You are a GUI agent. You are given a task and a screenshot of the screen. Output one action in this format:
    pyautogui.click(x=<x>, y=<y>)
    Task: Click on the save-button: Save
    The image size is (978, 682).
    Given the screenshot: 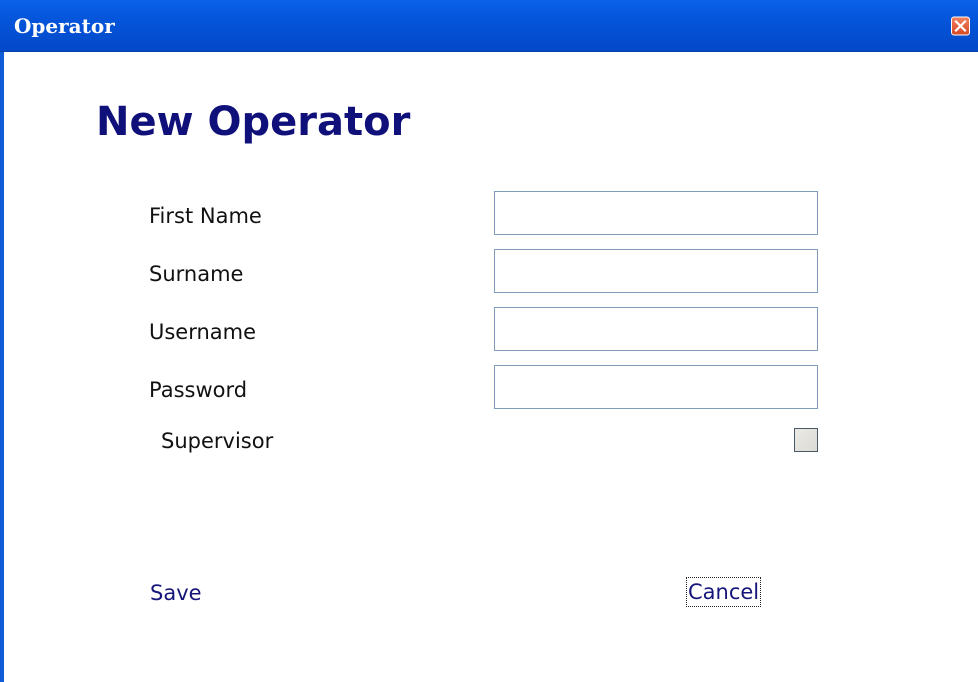 What is the action you would take?
    pyautogui.click(x=176, y=593)
    